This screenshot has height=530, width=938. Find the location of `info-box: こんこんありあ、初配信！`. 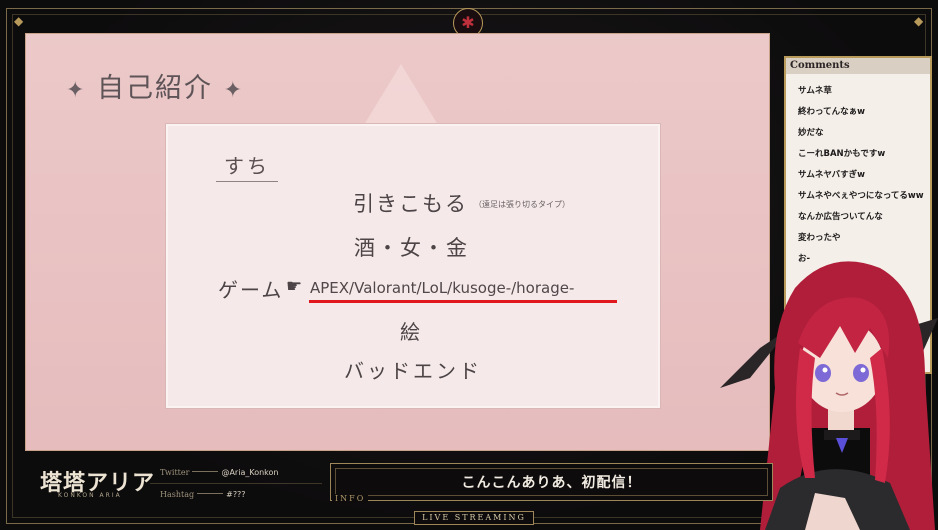

info-box: こんこんありあ、初配信！ is located at coordinates (551, 482).